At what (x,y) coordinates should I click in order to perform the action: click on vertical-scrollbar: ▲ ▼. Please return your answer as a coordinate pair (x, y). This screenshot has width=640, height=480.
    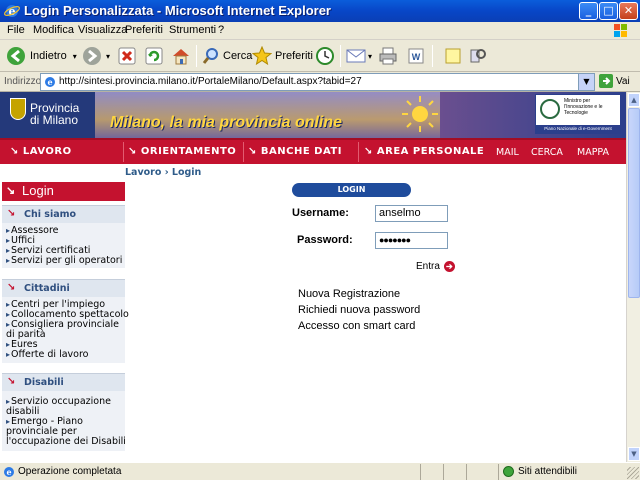
    Looking at the image, I should click on (633, 277).